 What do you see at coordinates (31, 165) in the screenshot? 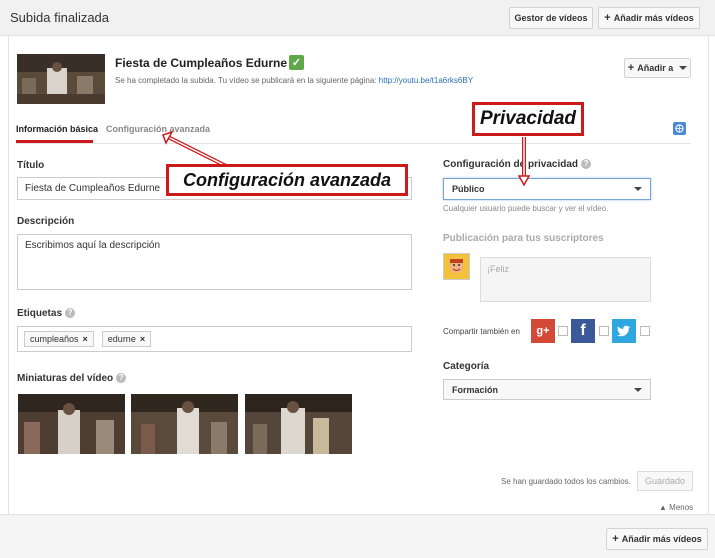
I see `title-label: Título` at bounding box center [31, 165].